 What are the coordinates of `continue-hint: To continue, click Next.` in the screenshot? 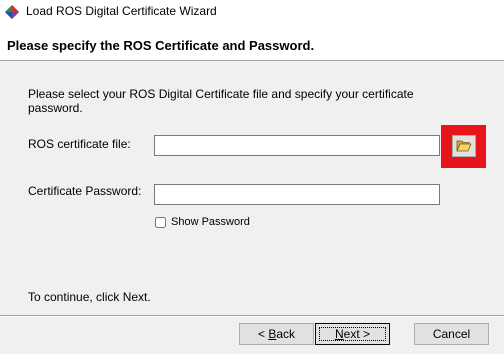 It's located at (89, 297).